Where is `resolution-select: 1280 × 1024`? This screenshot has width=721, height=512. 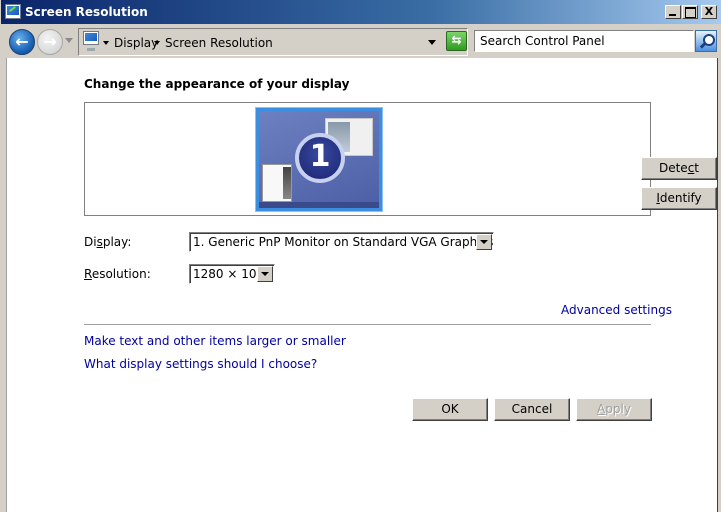 resolution-select: 1280 × 1024 is located at coordinates (232, 274).